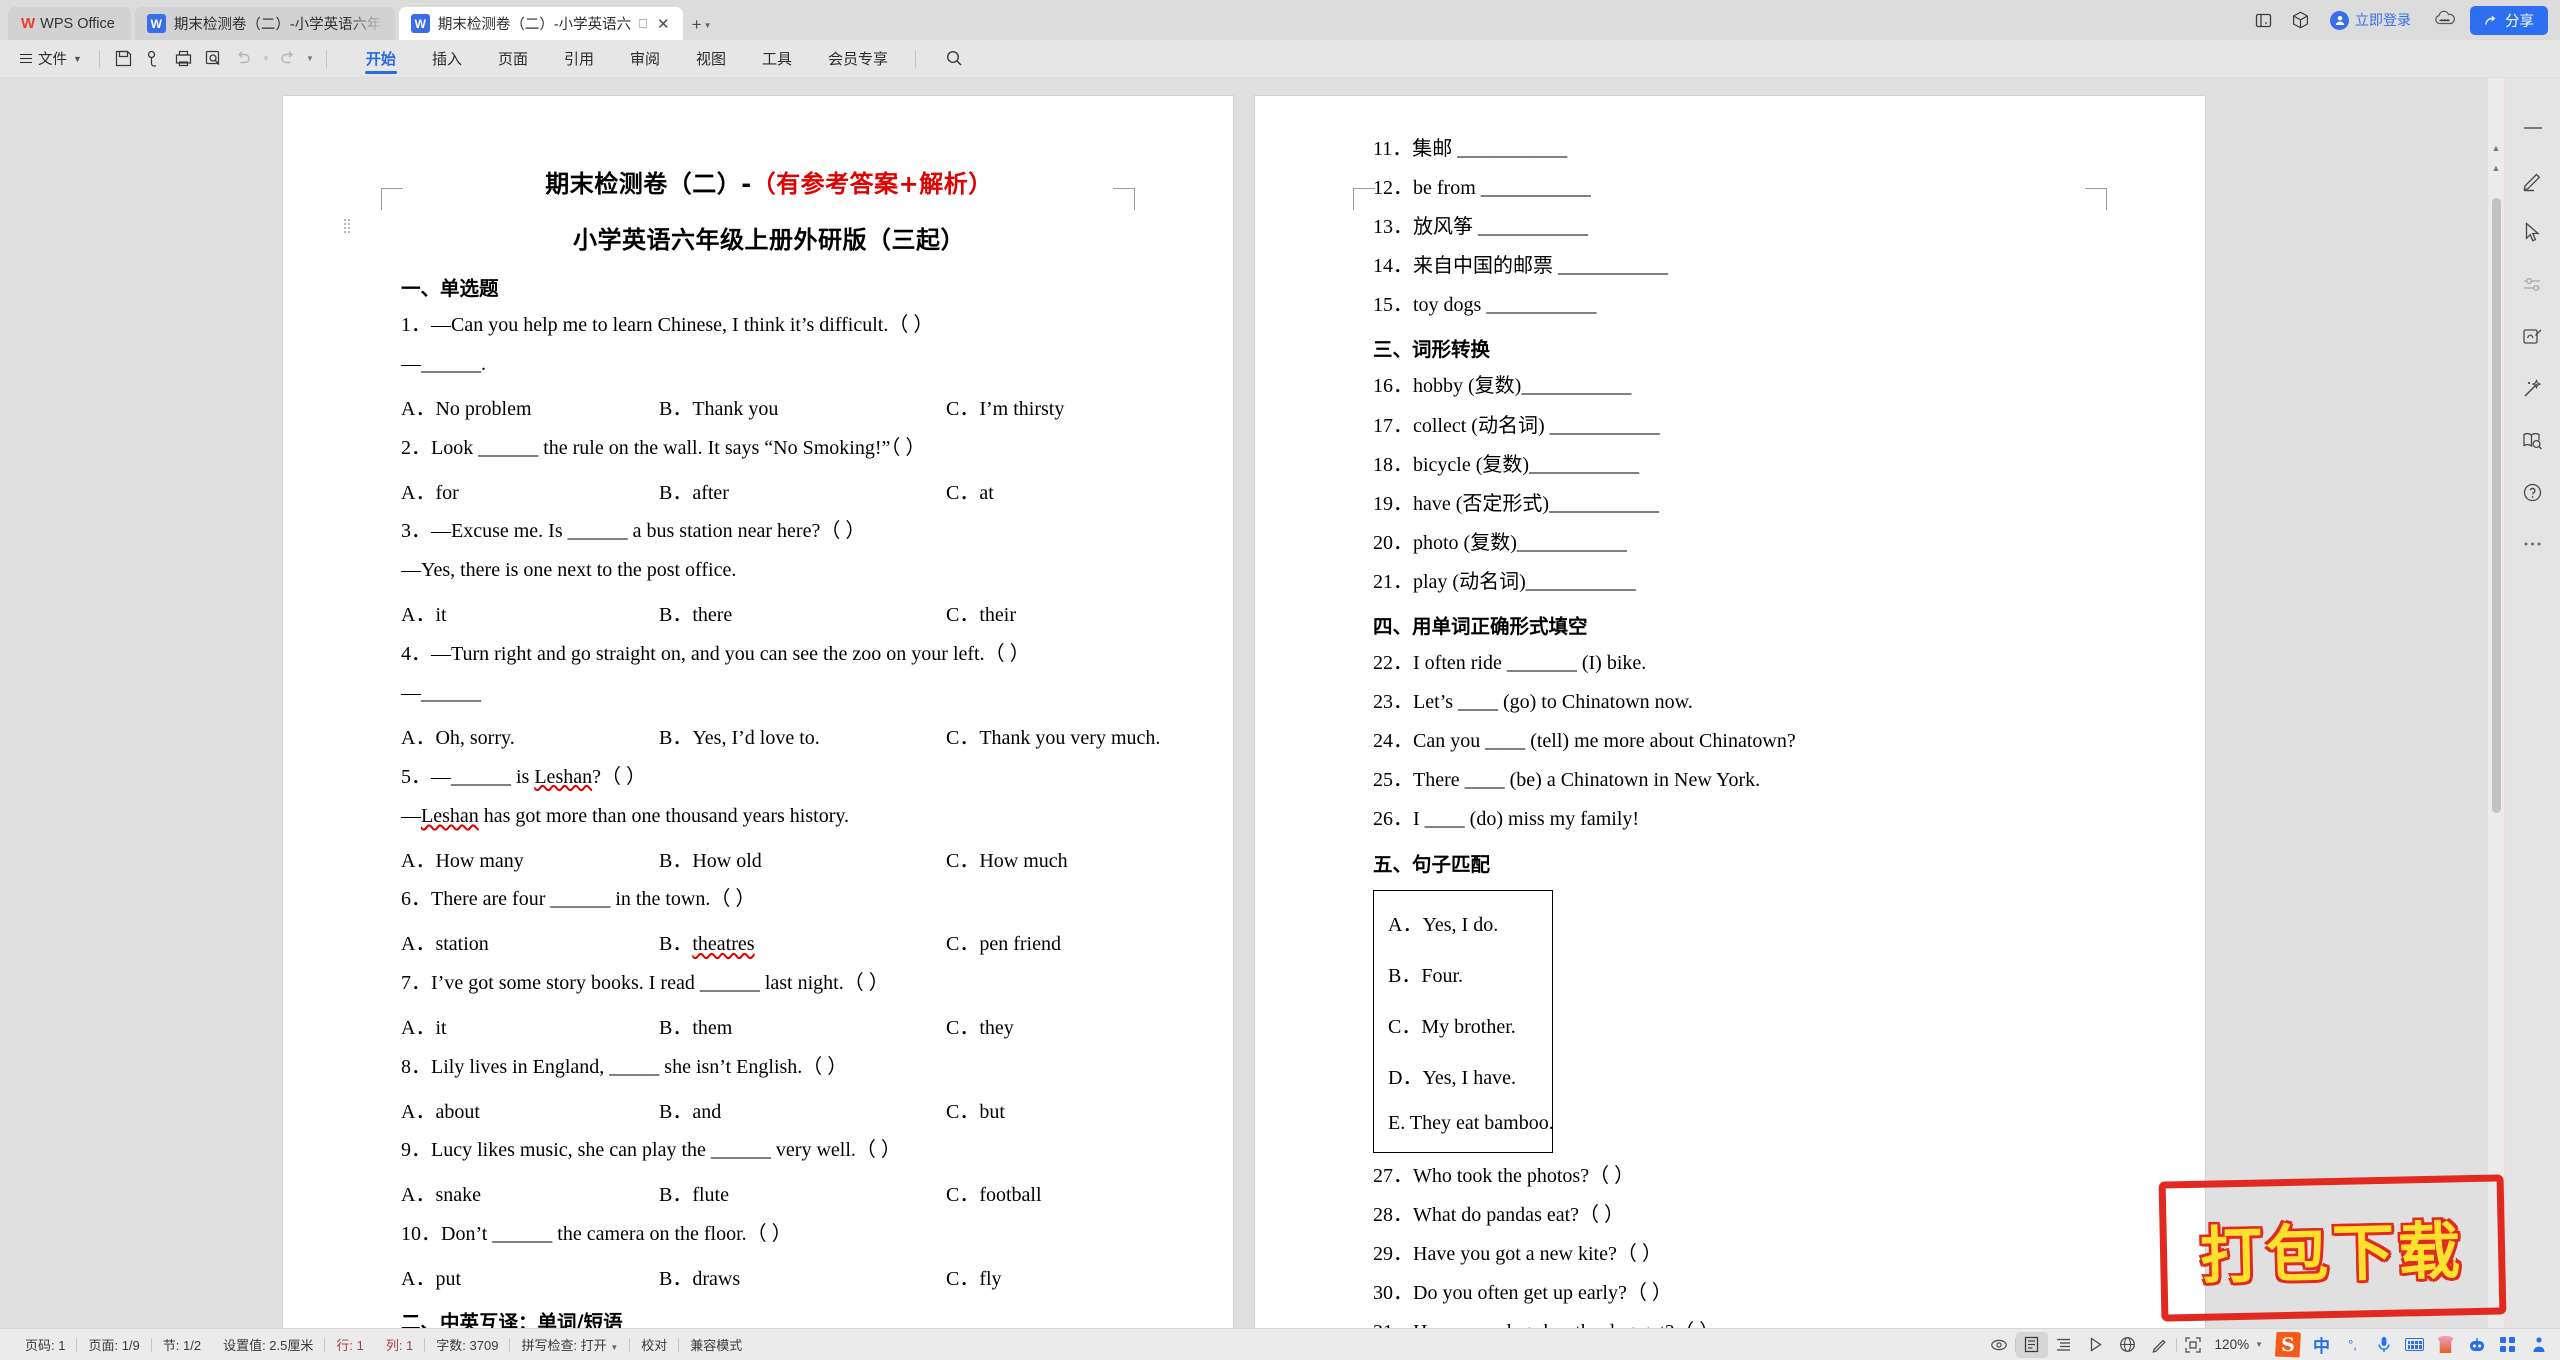 Image resolution: width=2560 pixels, height=1360 pixels. What do you see at coordinates (1522, 1292) in the screenshot?
I see `question-30: 30．Do you often get up early?（ ）` at bounding box center [1522, 1292].